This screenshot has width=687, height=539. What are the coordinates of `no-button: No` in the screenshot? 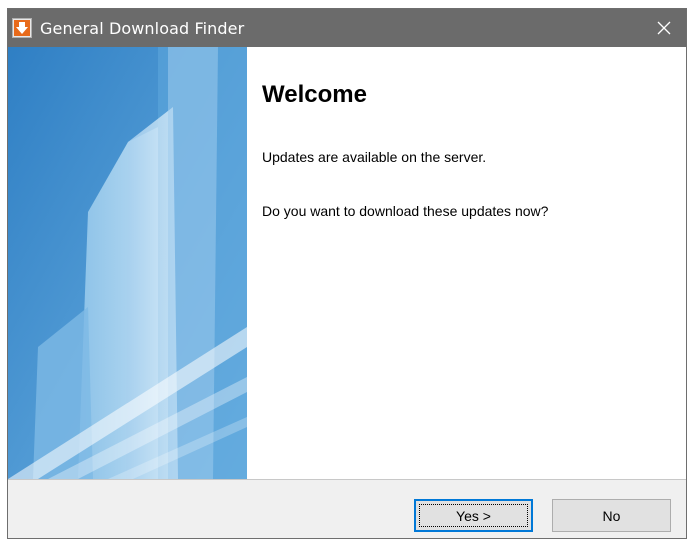 It's located at (611, 515).